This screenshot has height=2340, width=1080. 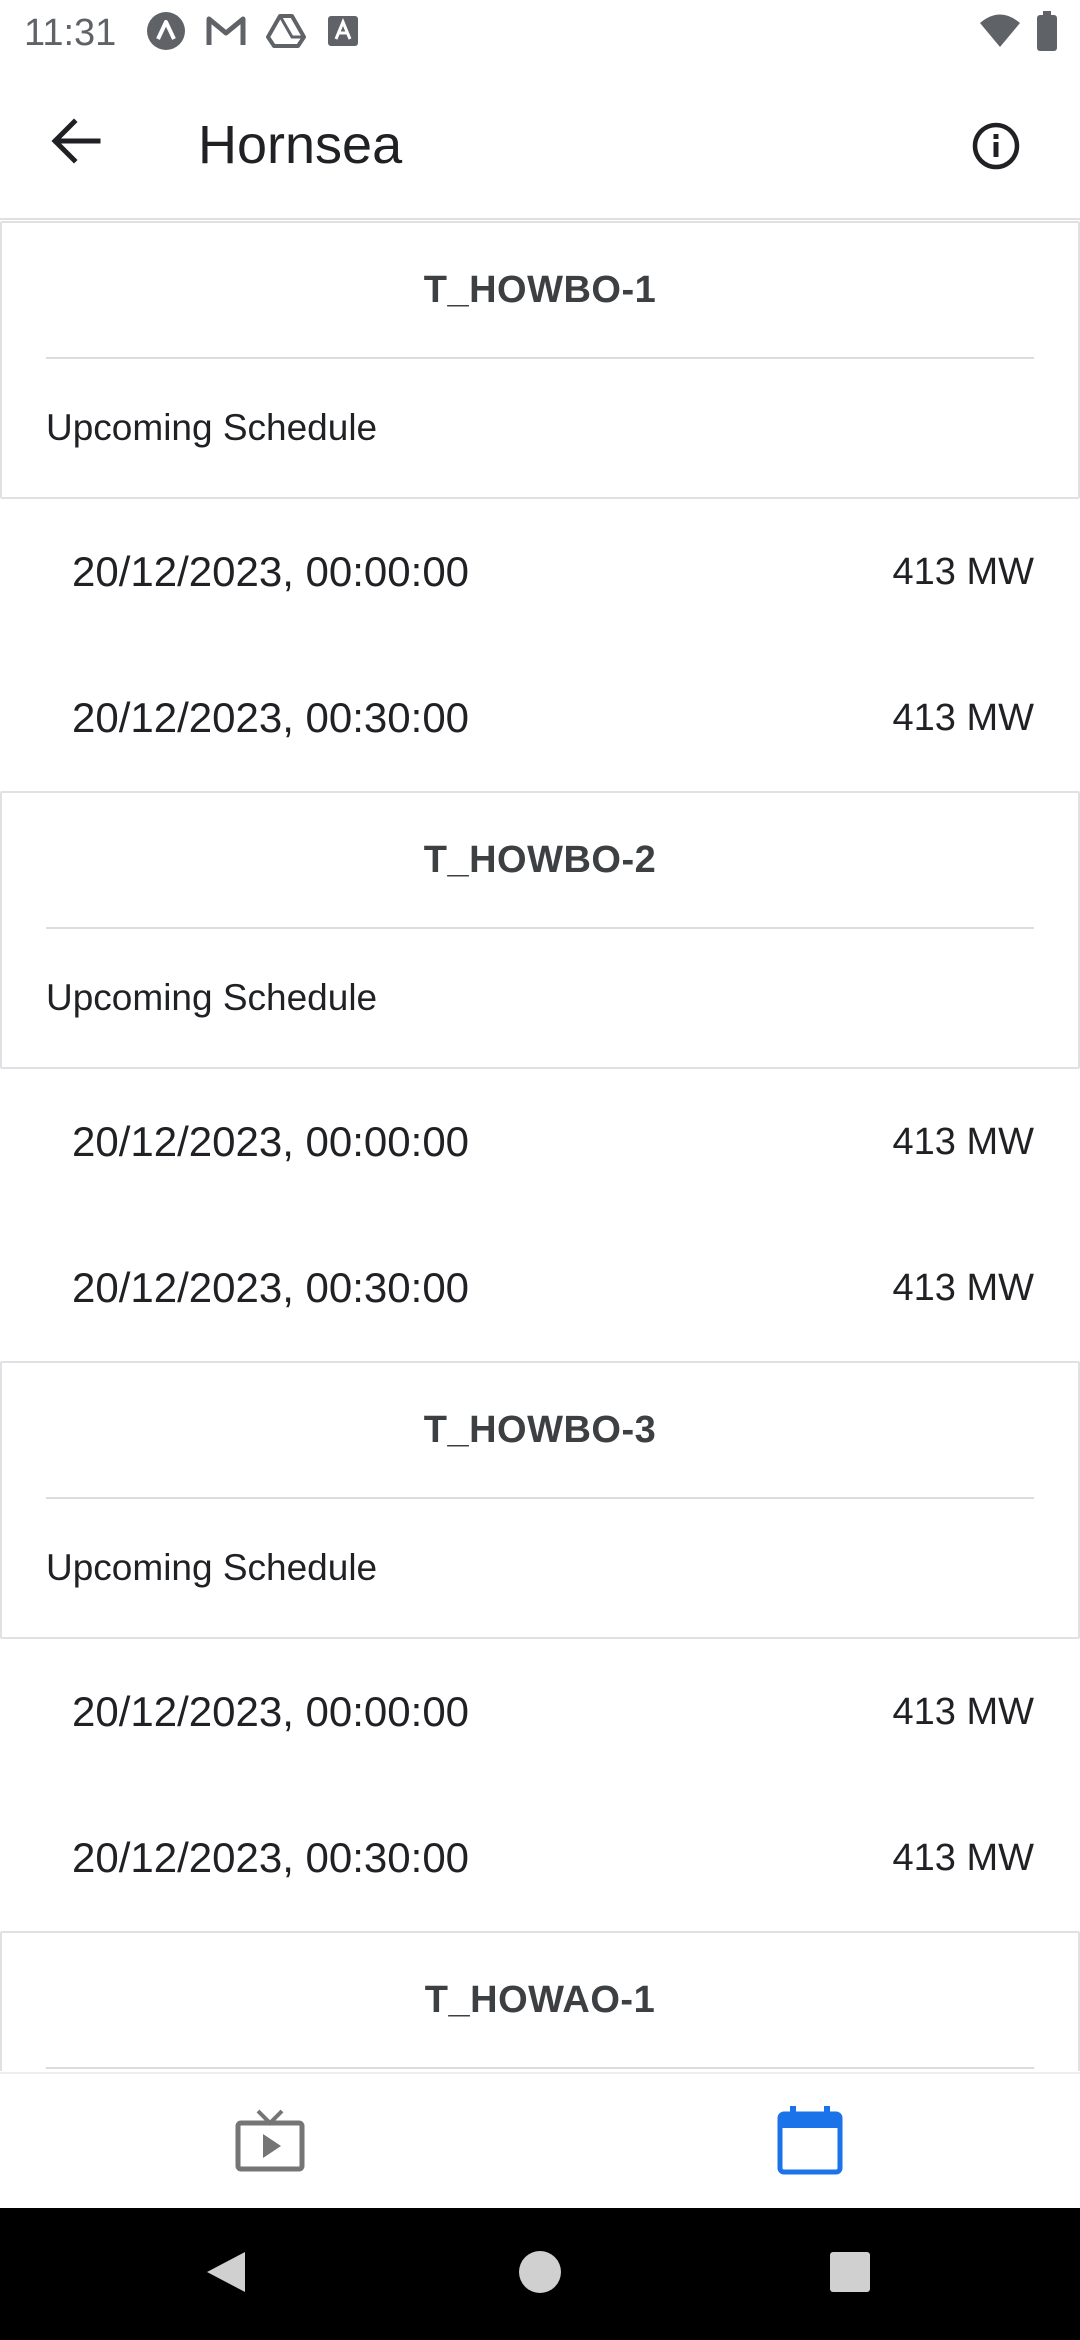 I want to click on bottom-navigation, so click(x=540, y=2140).